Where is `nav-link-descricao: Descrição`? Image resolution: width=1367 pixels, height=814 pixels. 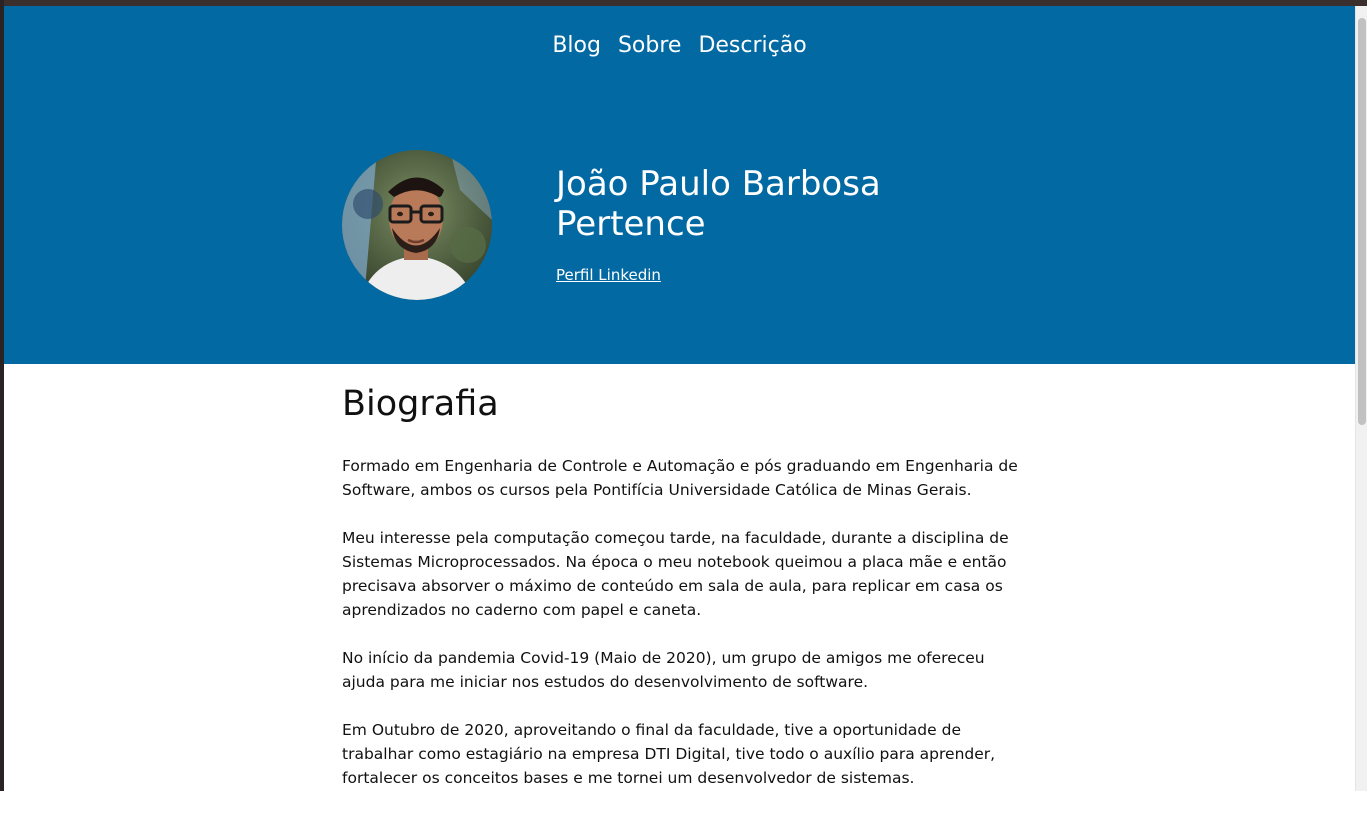
nav-link-descricao: Descrição is located at coordinates (752, 46).